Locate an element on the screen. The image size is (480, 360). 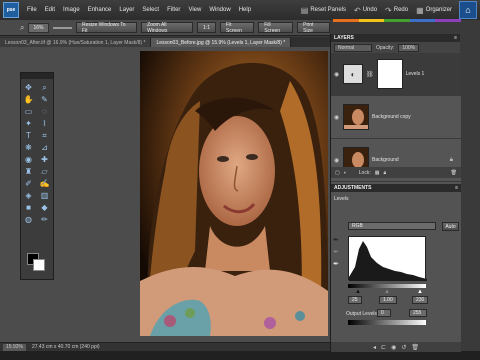
zoom-all-windows-checkbox: Zoom All Windows is located at coordinates (167, 28).